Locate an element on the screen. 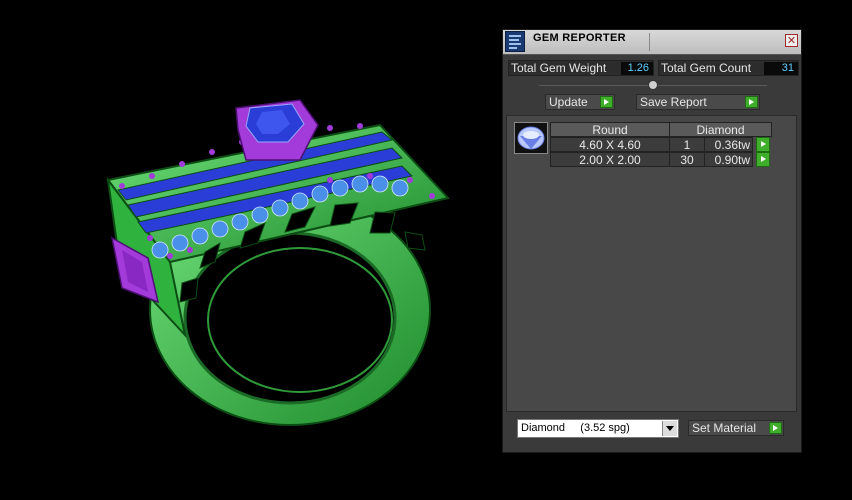  panel-splitter-handle is located at coordinates (653, 85).